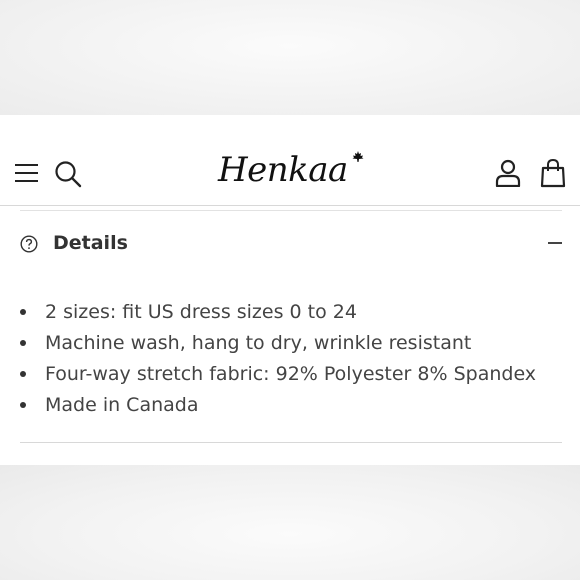 Image resolution: width=580 pixels, height=580 pixels. Describe the element at coordinates (122, 405) in the screenshot. I see `list-item-text: Made in Canada` at that location.